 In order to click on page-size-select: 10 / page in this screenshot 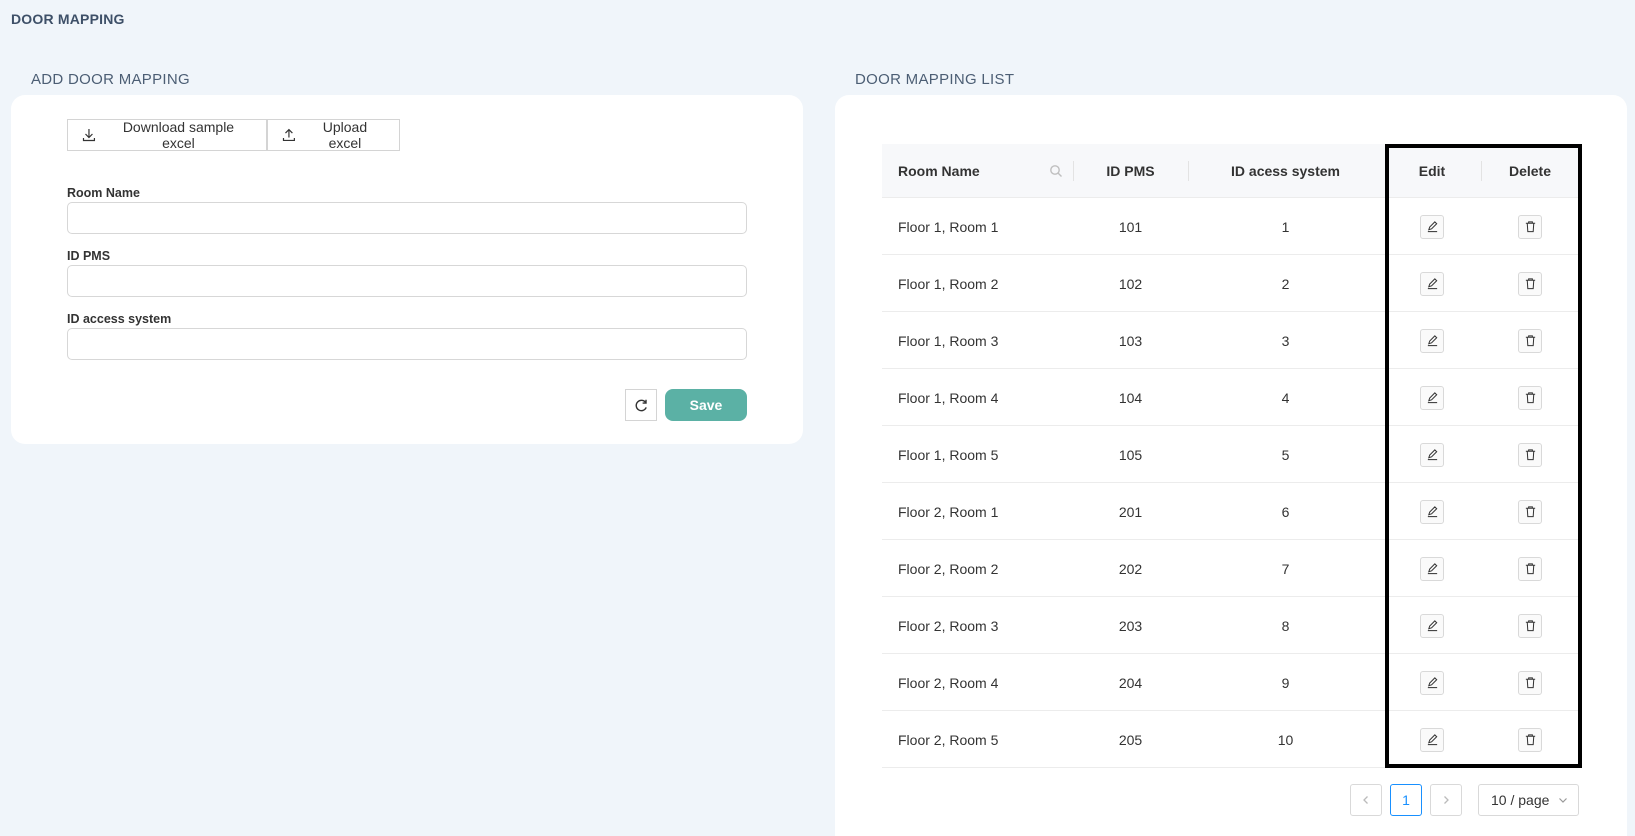, I will do `click(1528, 800)`.